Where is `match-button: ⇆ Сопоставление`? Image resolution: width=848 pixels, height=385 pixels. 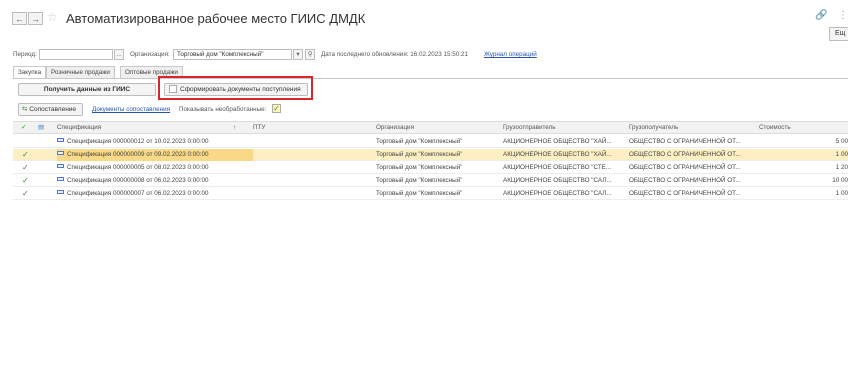 match-button: ⇆ Сопоставление is located at coordinates (50, 109).